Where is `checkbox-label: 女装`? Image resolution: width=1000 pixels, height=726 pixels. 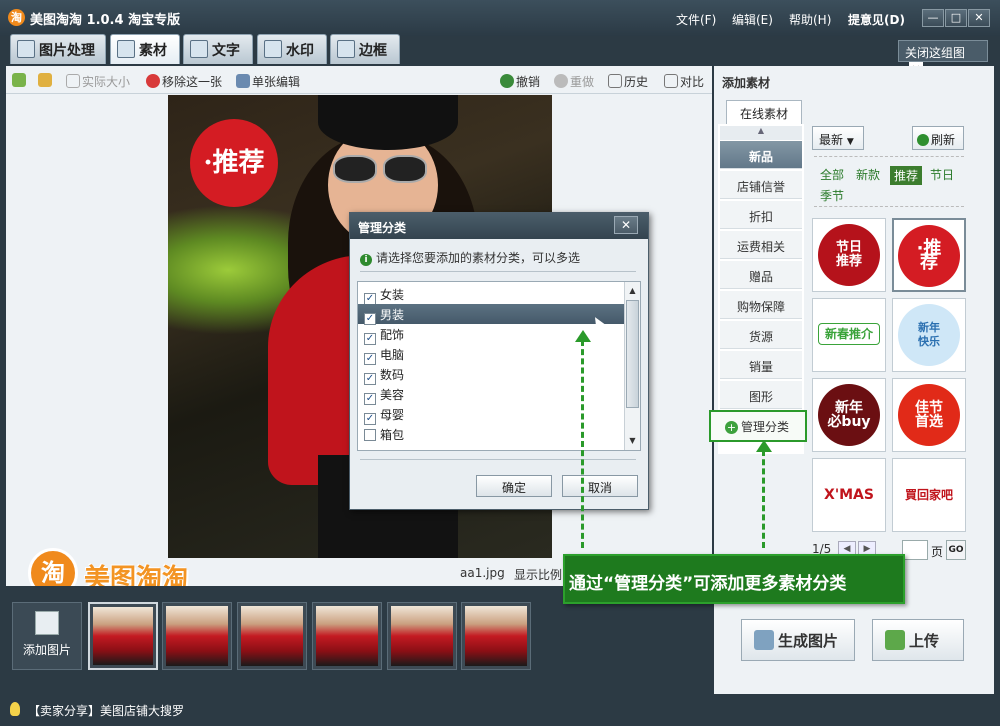 checkbox-label: 女装 is located at coordinates (392, 295).